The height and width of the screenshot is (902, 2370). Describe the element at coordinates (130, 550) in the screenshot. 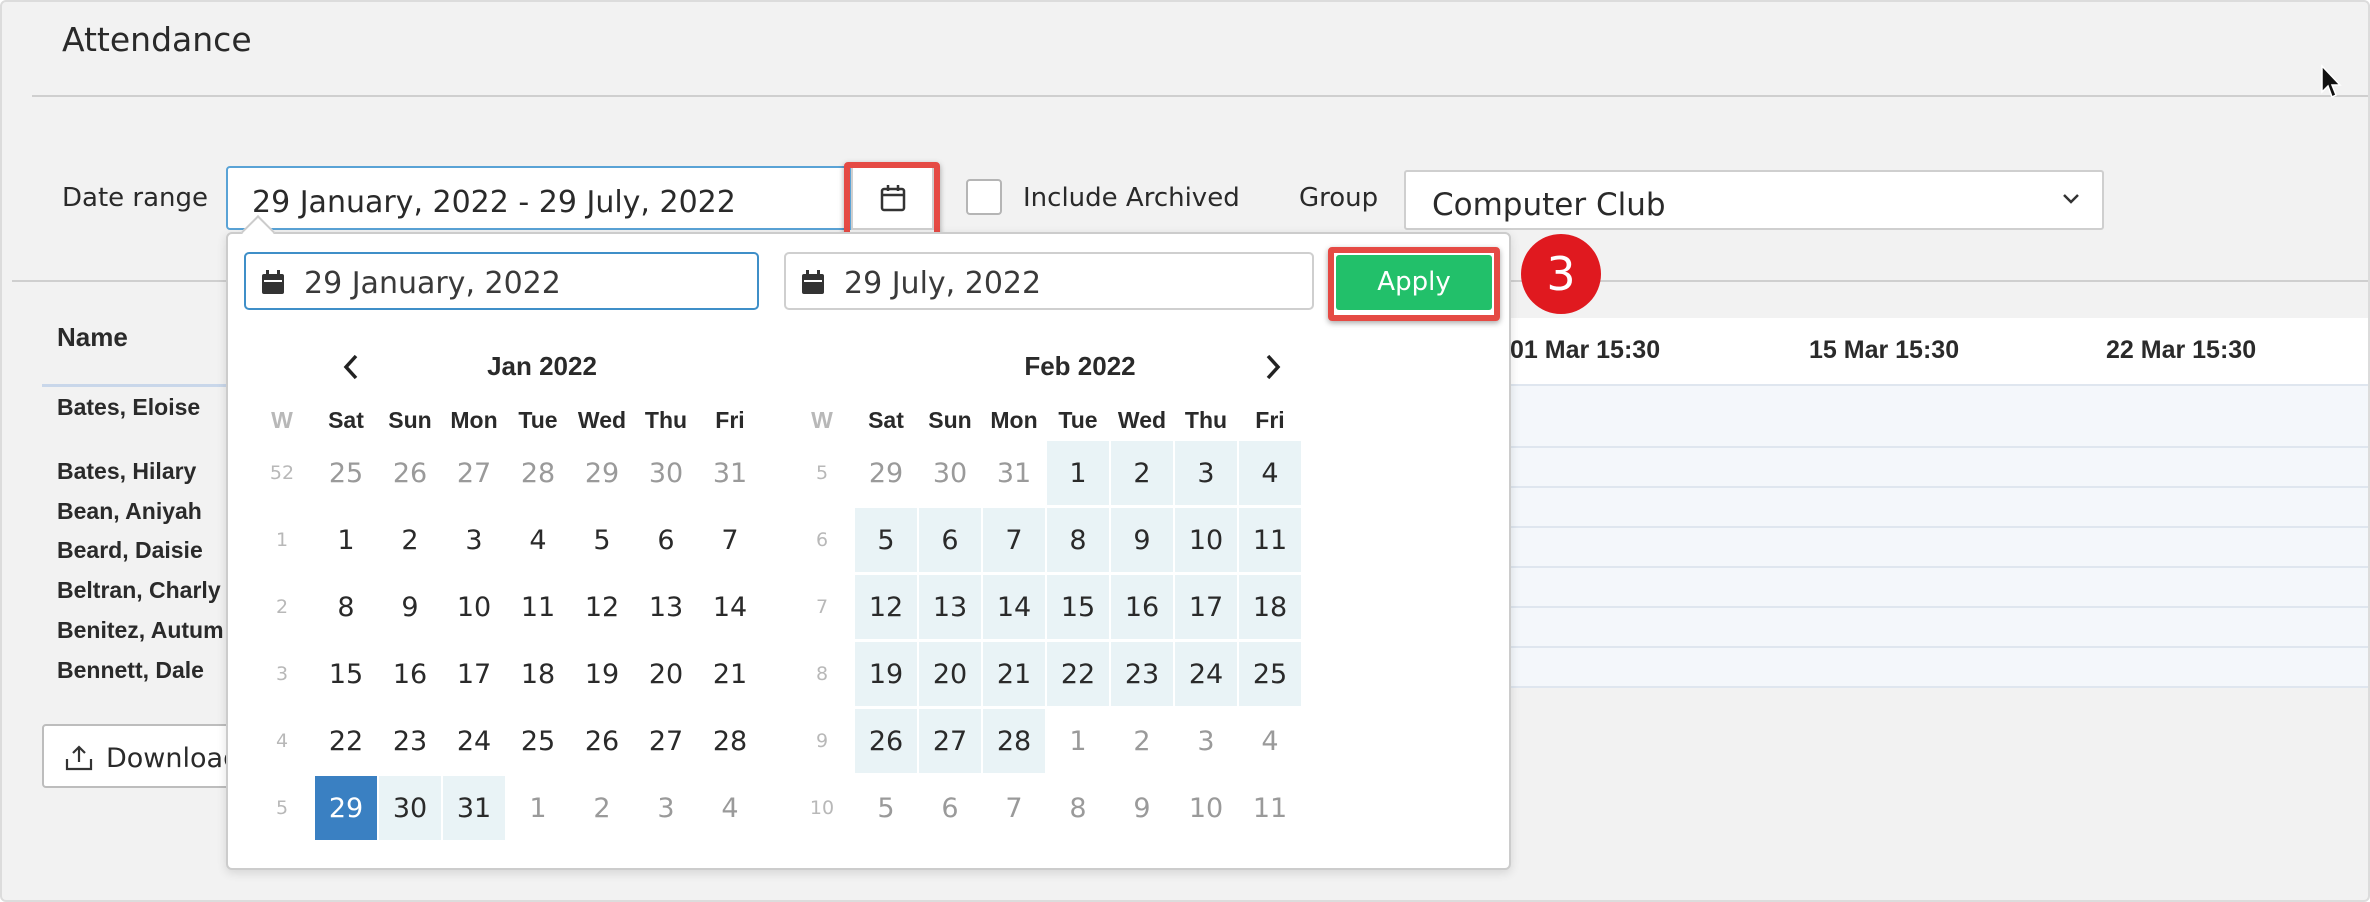

I see `student-name: Beard, Daisie` at that location.